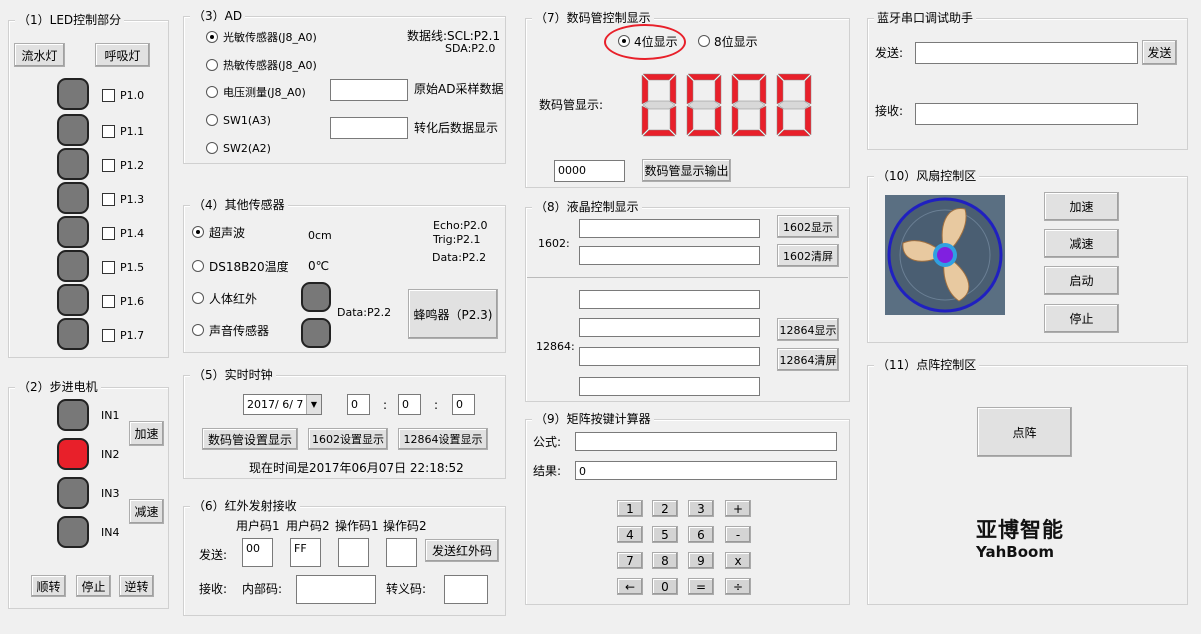  What do you see at coordinates (701, 586) in the screenshot?
I see `calc-key: =` at bounding box center [701, 586].